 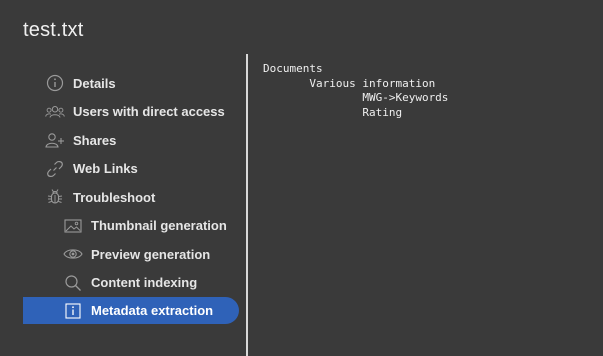 I want to click on sidebar-item-users-with-direct-access: Users with direct access, so click(x=131, y=112).